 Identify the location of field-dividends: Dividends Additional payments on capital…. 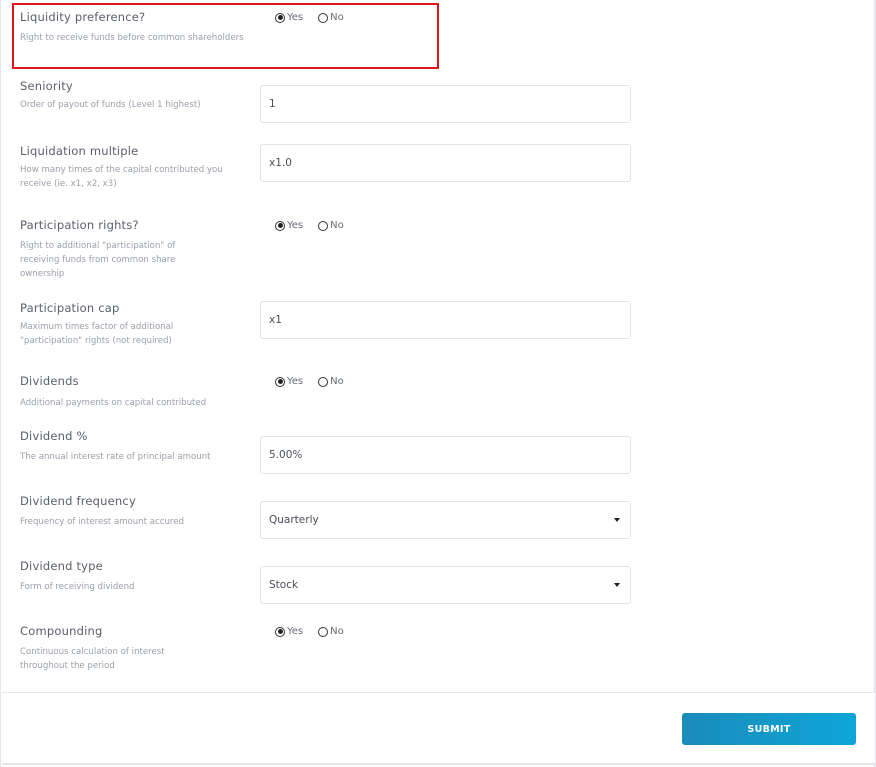
(330, 392).